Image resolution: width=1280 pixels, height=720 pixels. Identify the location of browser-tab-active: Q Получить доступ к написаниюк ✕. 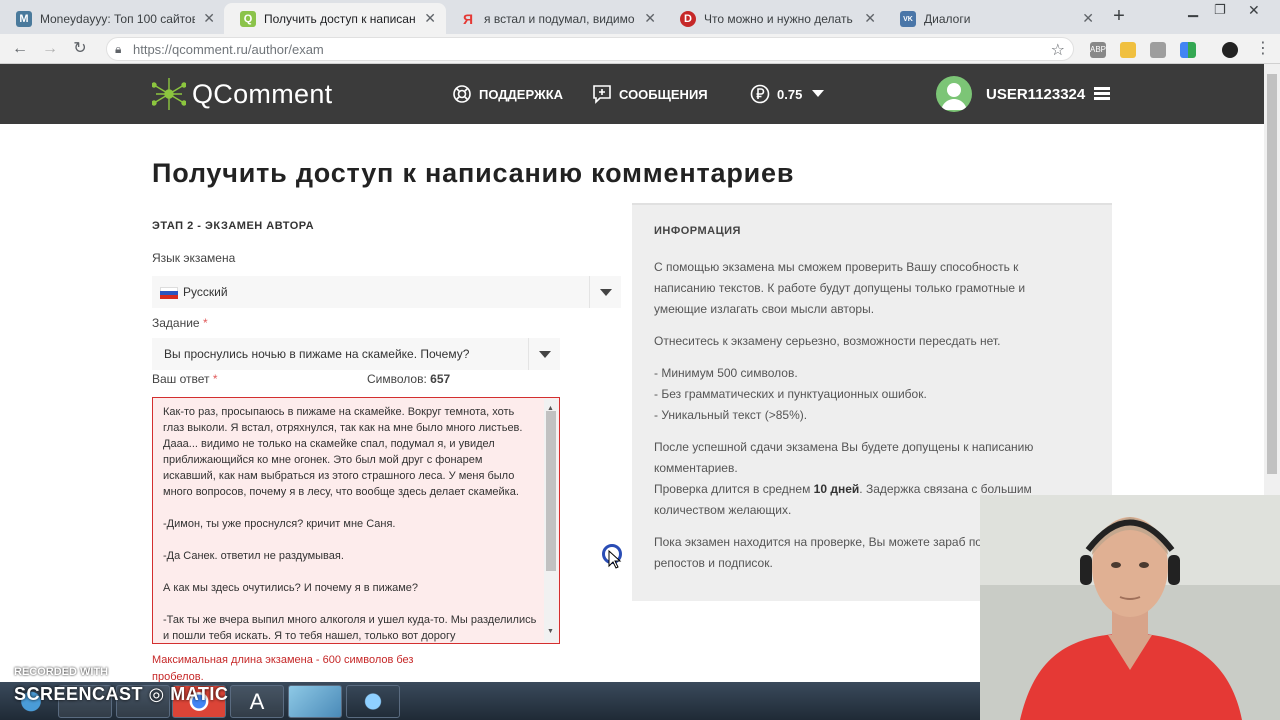
(335, 18).